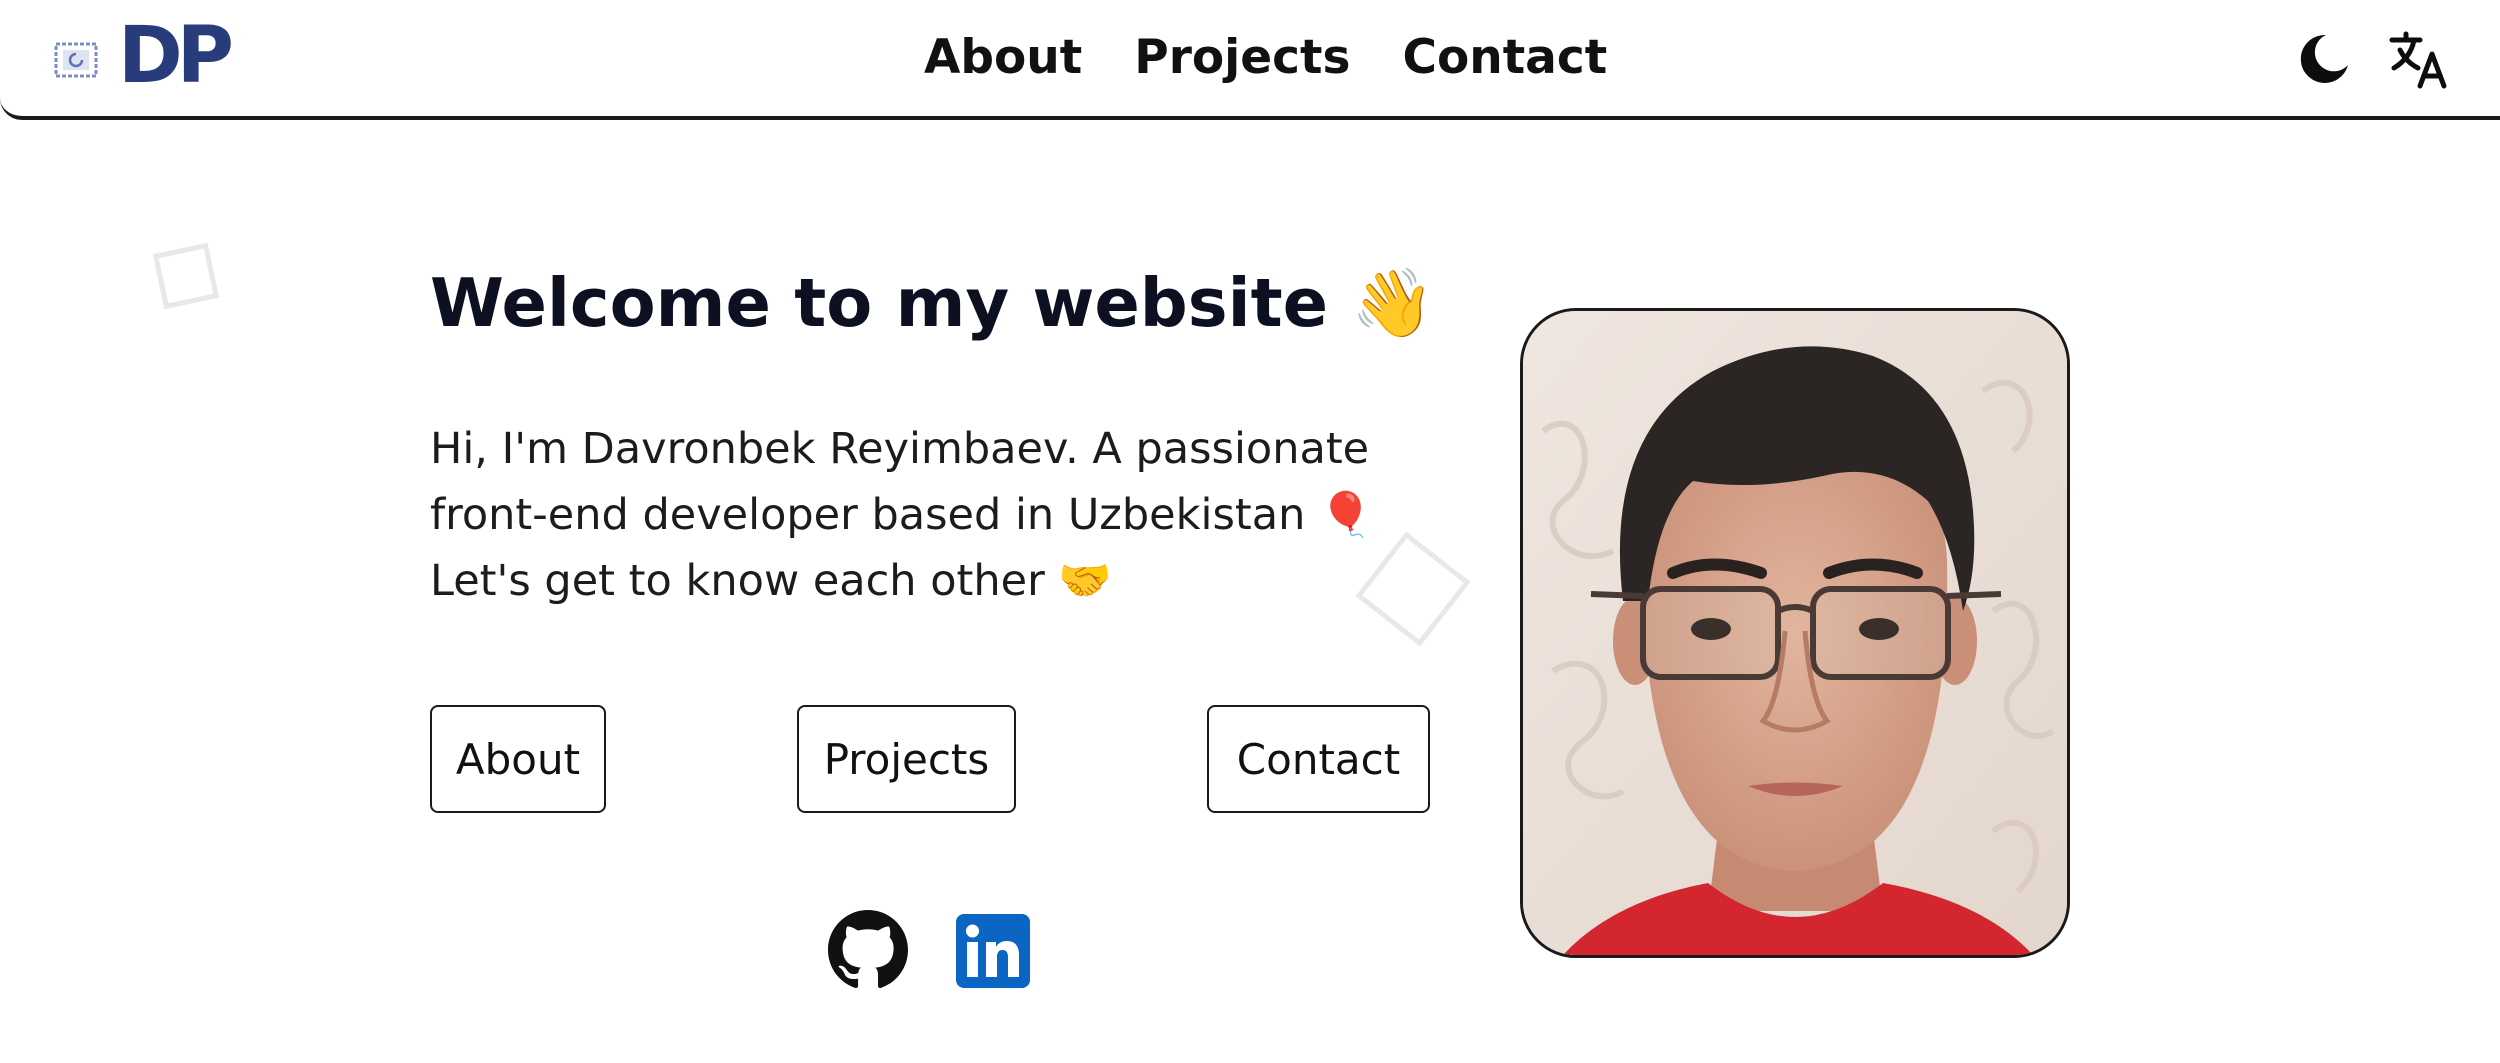 The height and width of the screenshot is (1063, 2500). I want to click on logo-mark-icon, so click(76, 60).